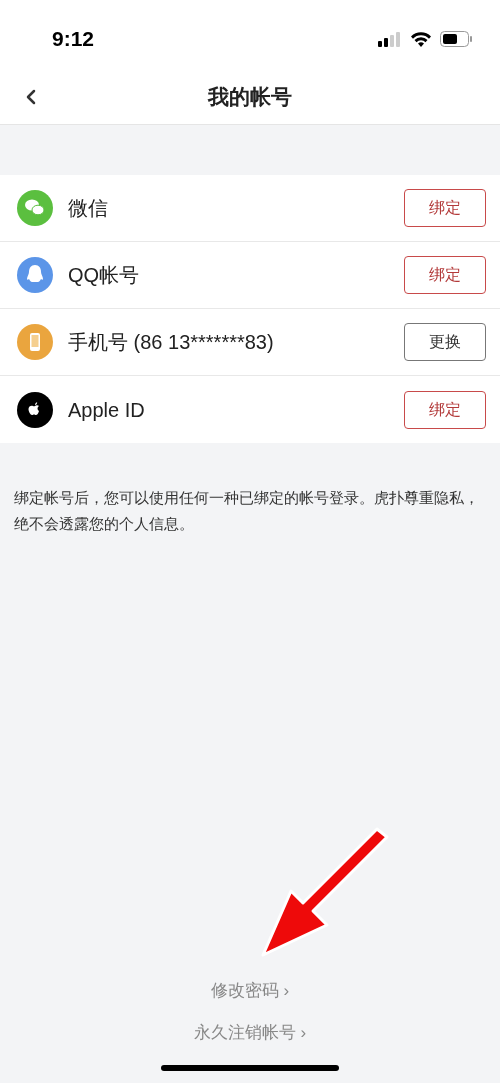  I want to click on account-name: 手机号 (86 13*******83), so click(171, 342).